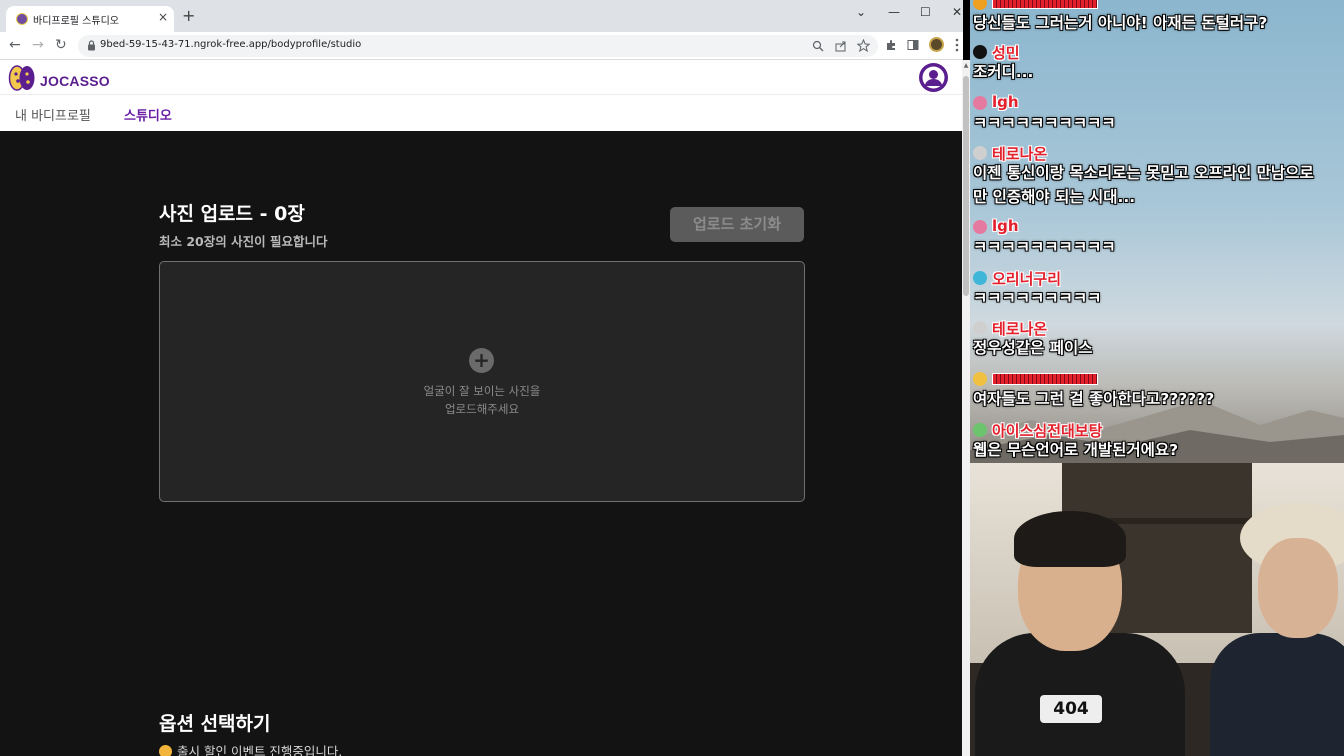 The image size is (1344, 756). I want to click on maximize-icon: ☐, so click(925, 12).